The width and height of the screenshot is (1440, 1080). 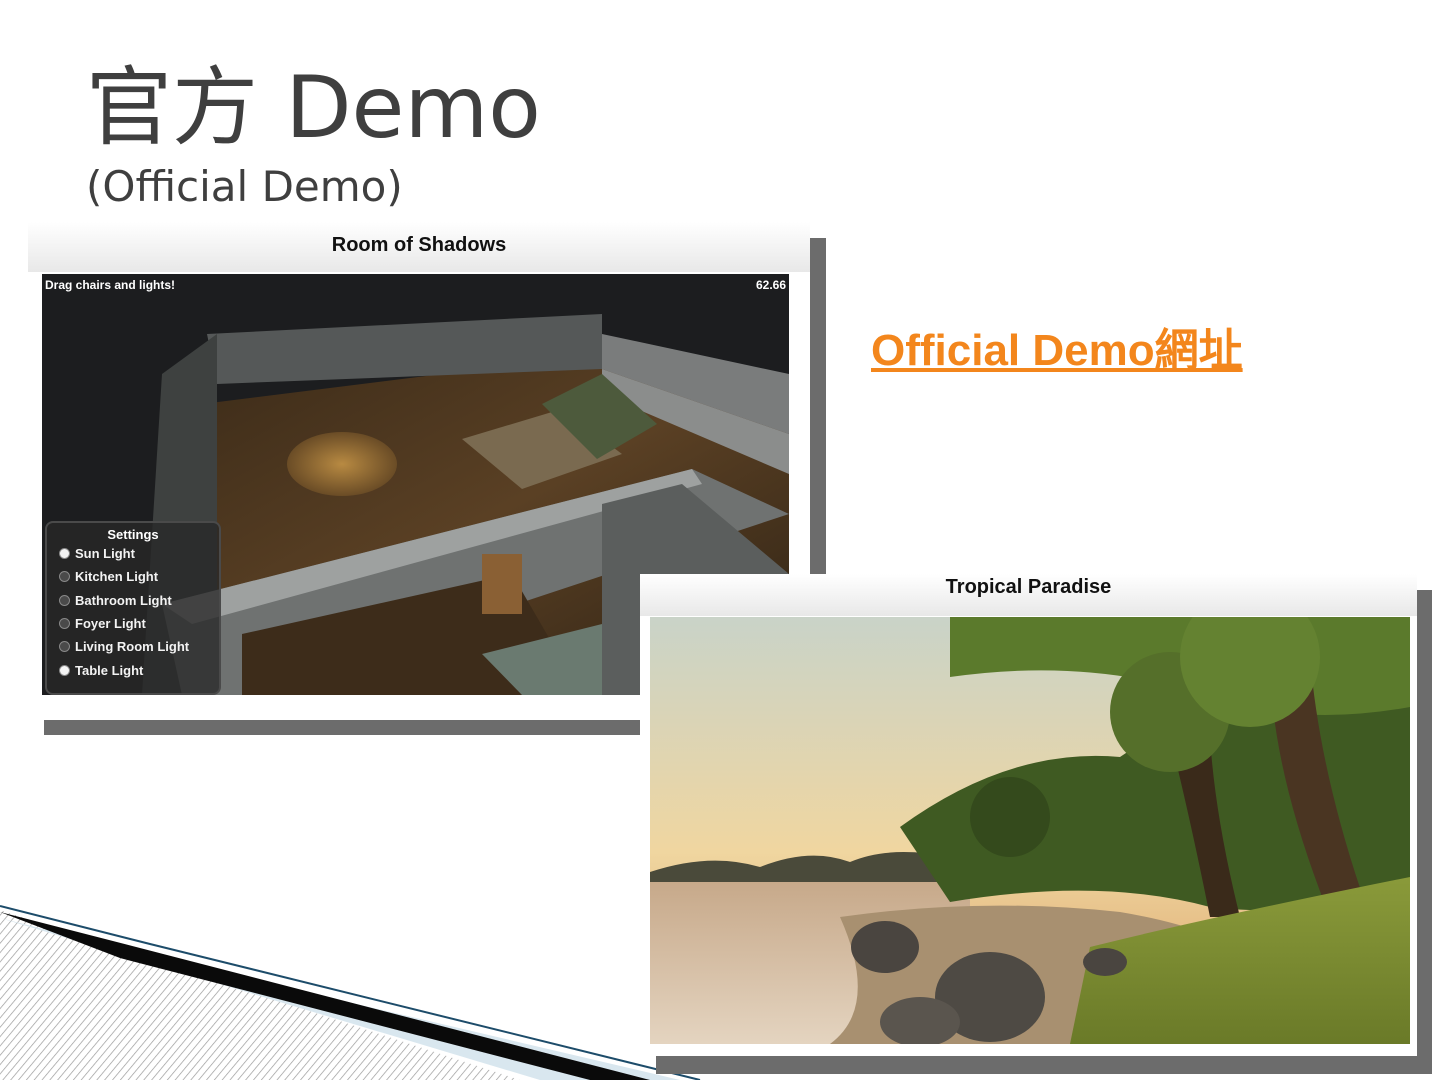 I want to click on settings-title: Settings, so click(x=133, y=534).